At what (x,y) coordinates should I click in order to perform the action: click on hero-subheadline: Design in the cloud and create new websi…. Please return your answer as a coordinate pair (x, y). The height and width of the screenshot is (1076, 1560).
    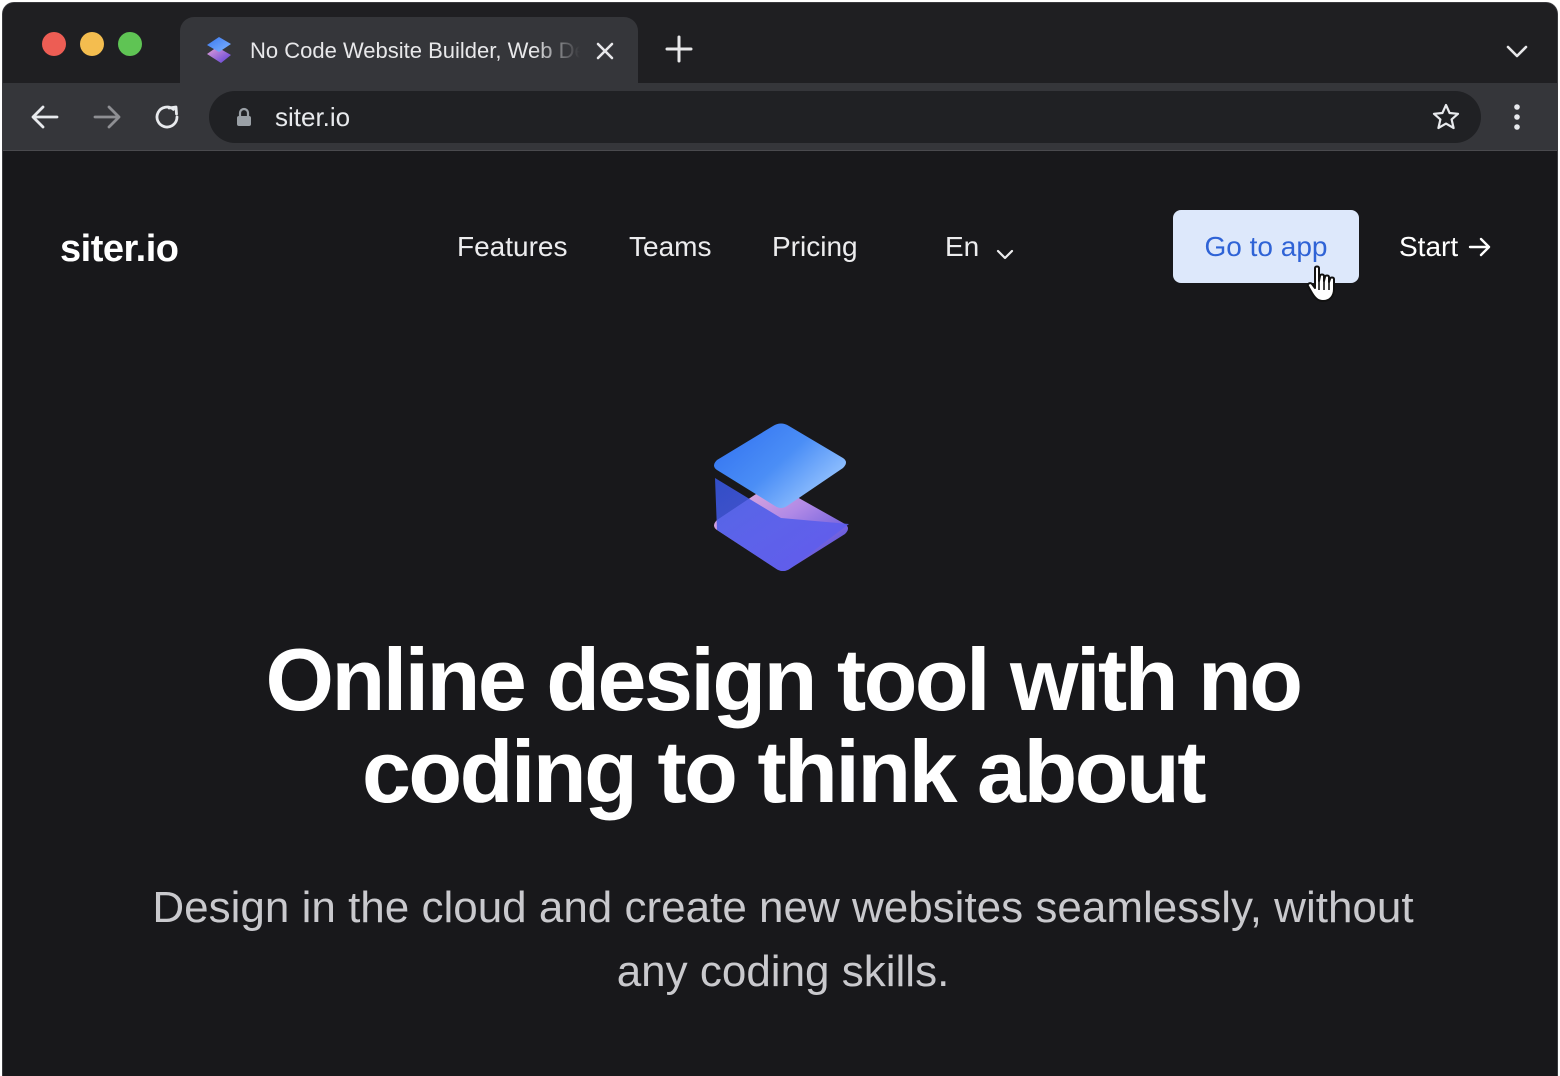
    Looking at the image, I should click on (783, 939).